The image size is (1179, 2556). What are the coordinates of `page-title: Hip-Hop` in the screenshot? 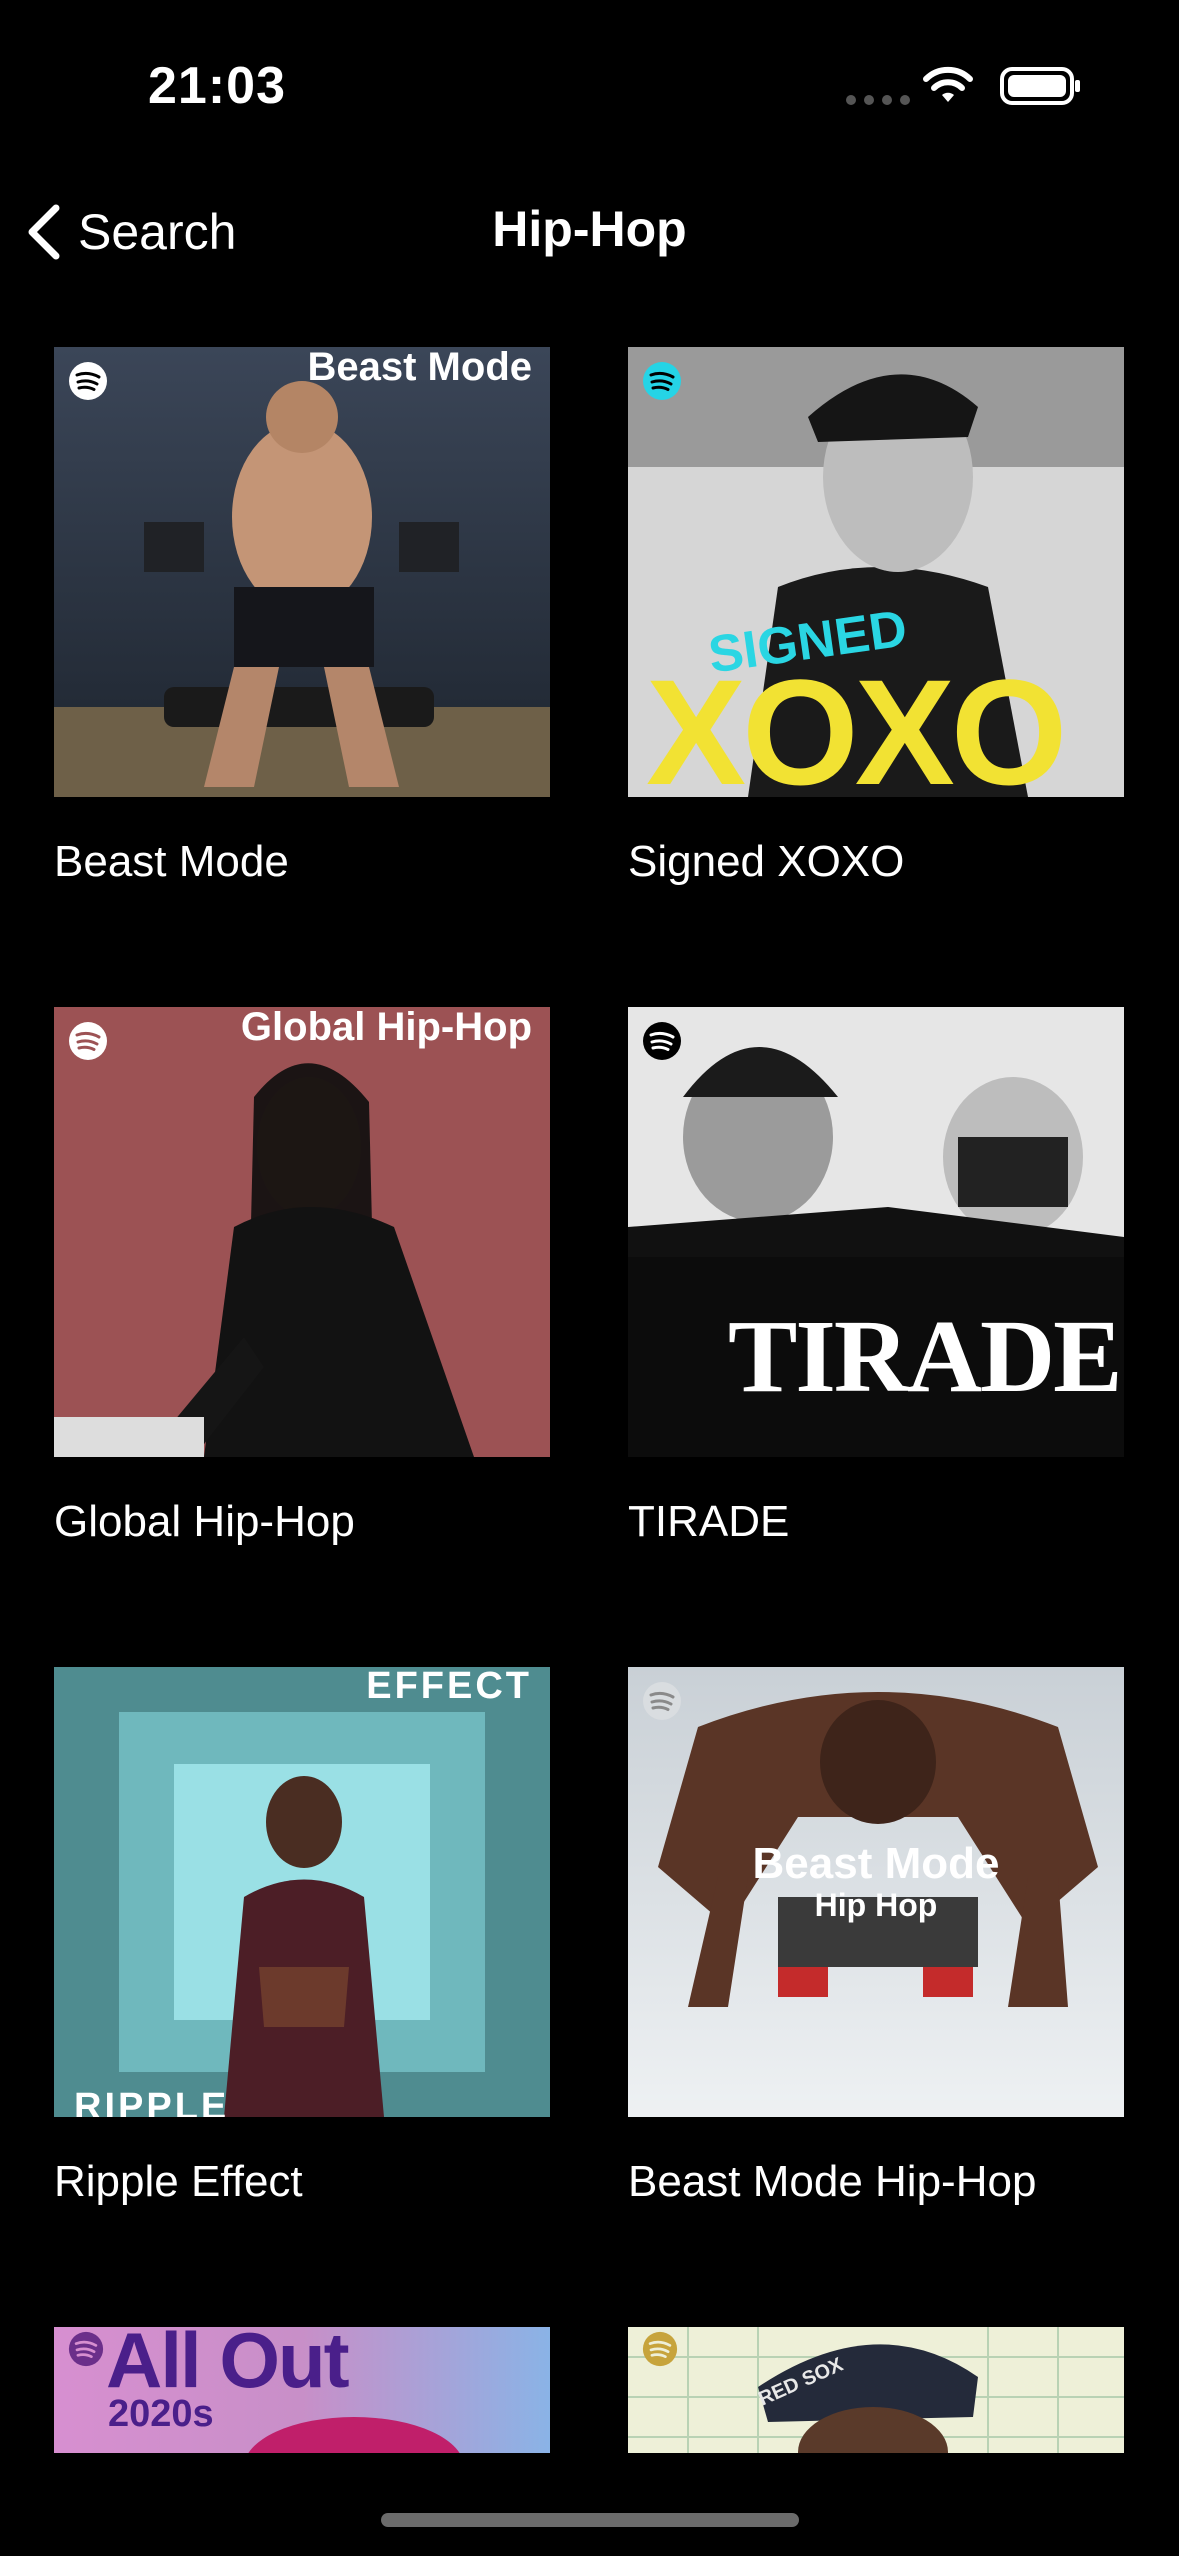 It's located at (589, 229).